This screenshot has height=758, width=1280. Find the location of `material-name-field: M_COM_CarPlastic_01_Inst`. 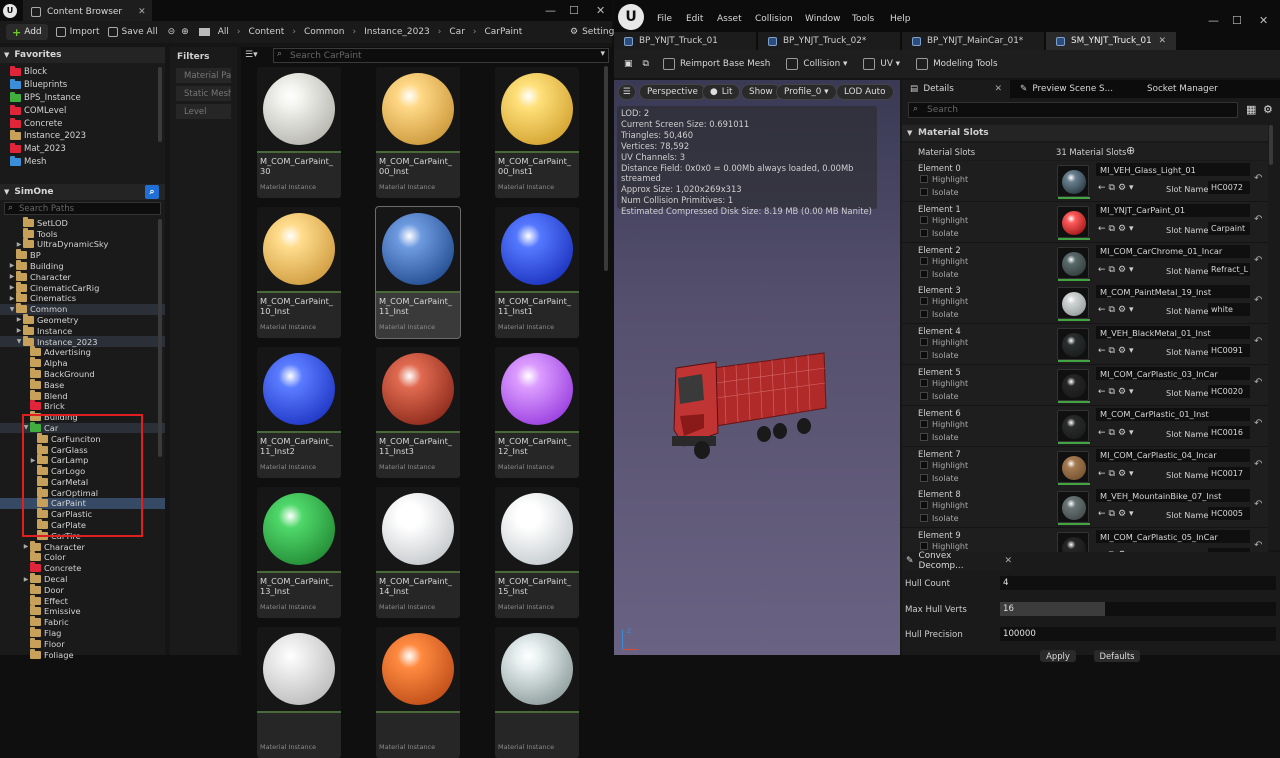

material-name-field: M_COM_CarPlastic_01_Inst is located at coordinates (1173, 414).